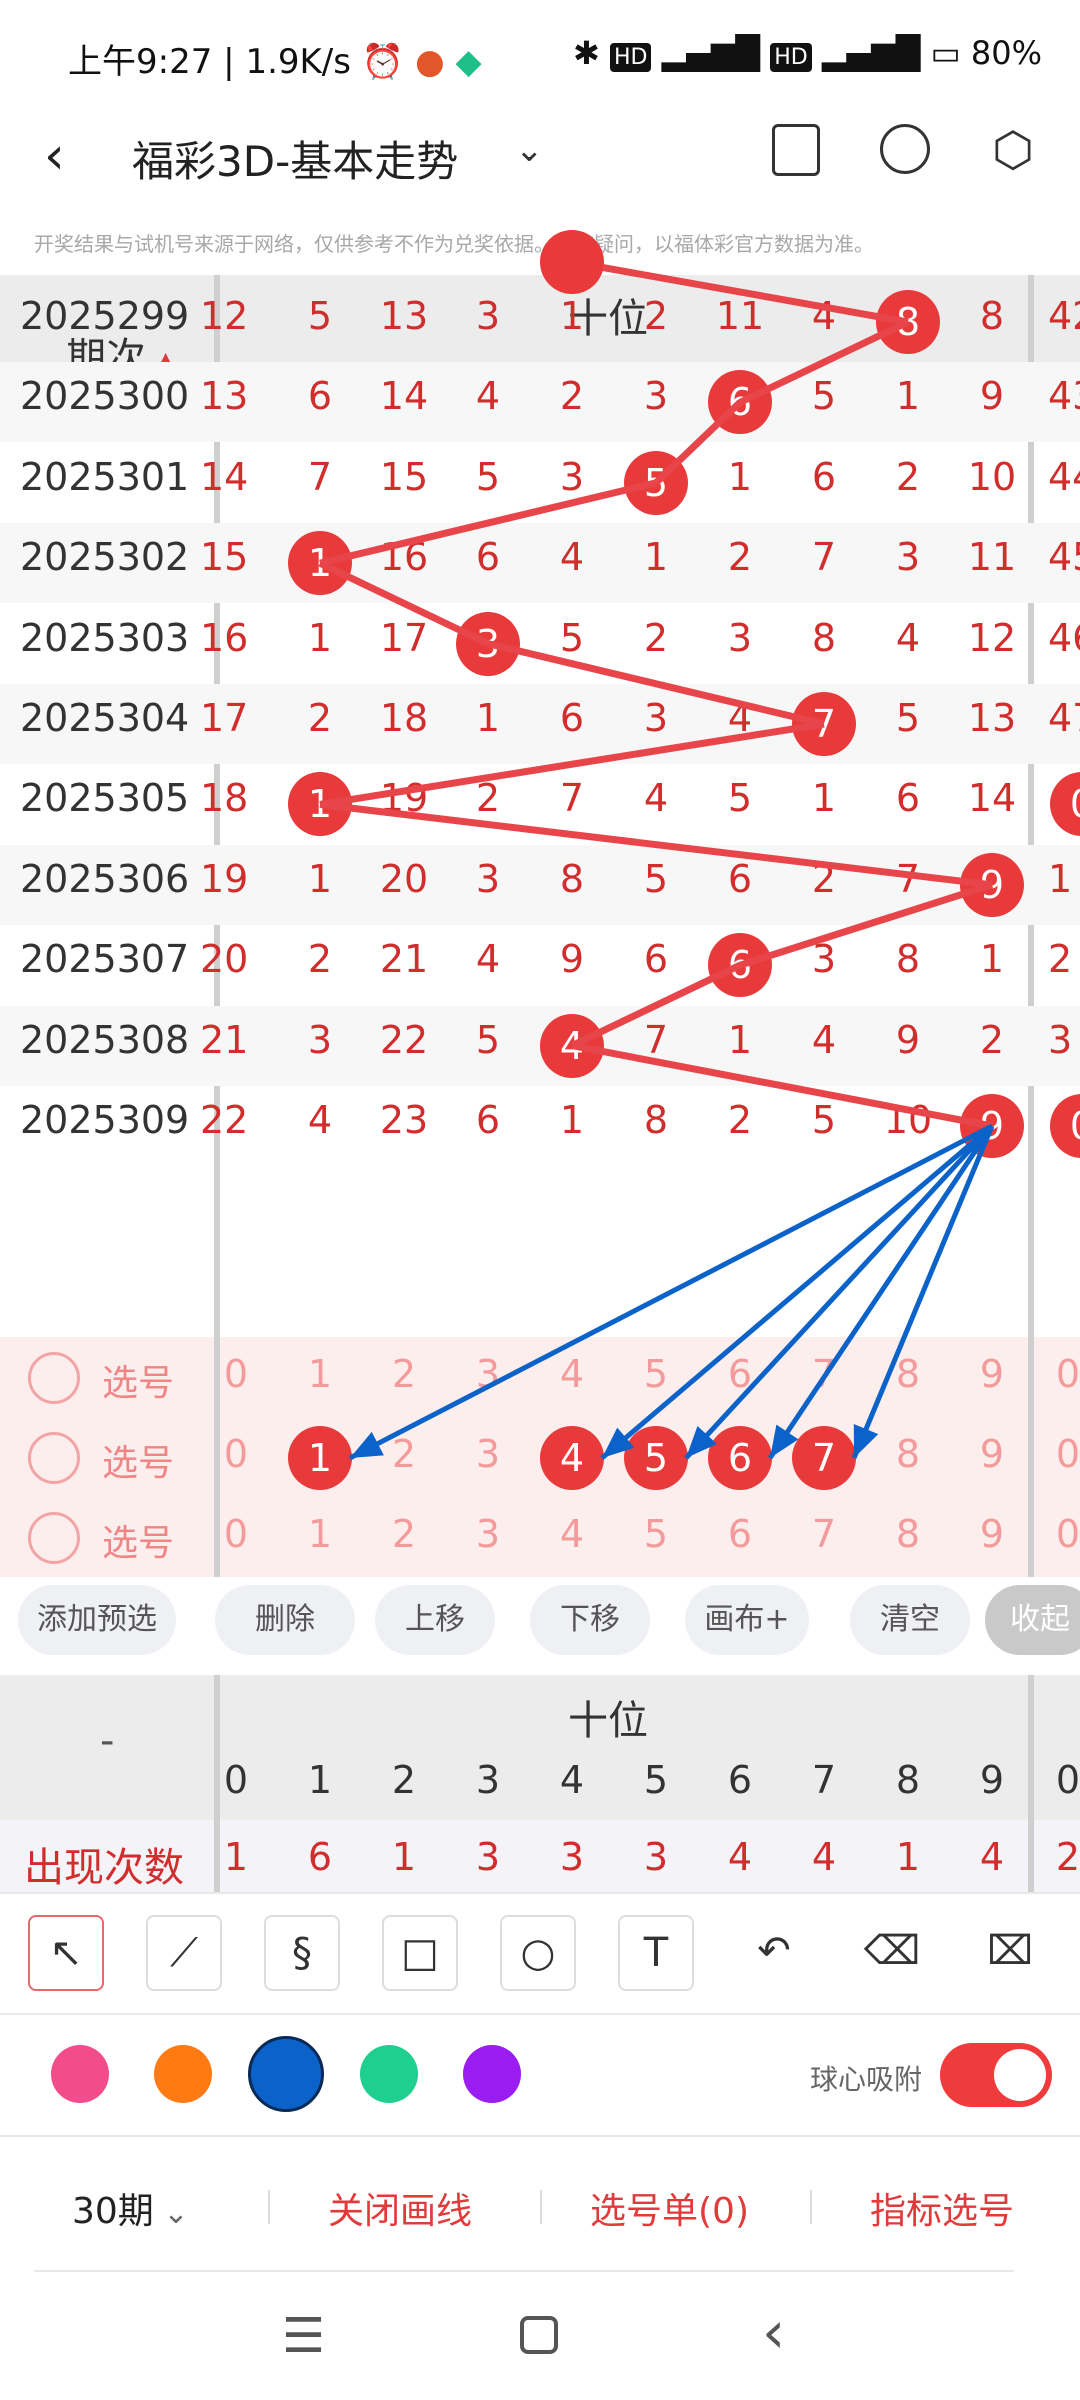  I want to click on bottom-divider, so click(540, 2136).